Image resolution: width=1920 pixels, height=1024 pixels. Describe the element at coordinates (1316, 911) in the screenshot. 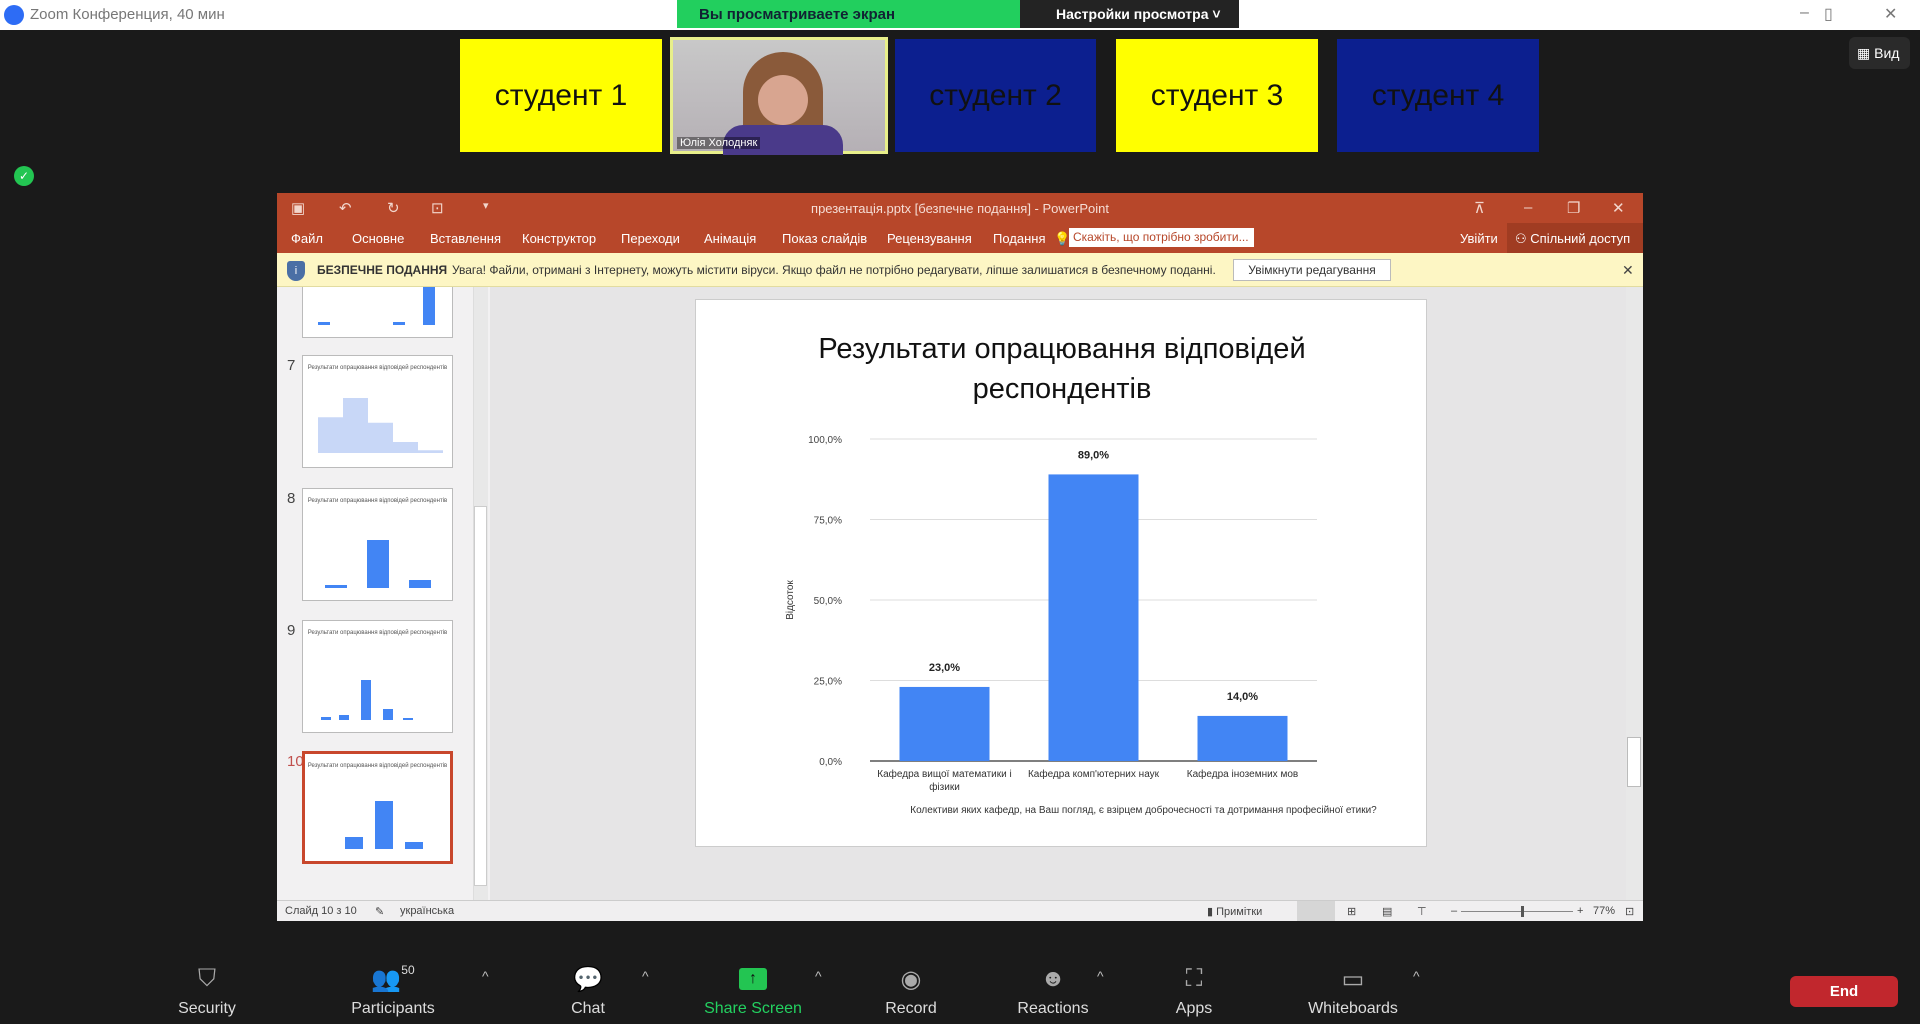

I see `normal-view-icon` at that location.